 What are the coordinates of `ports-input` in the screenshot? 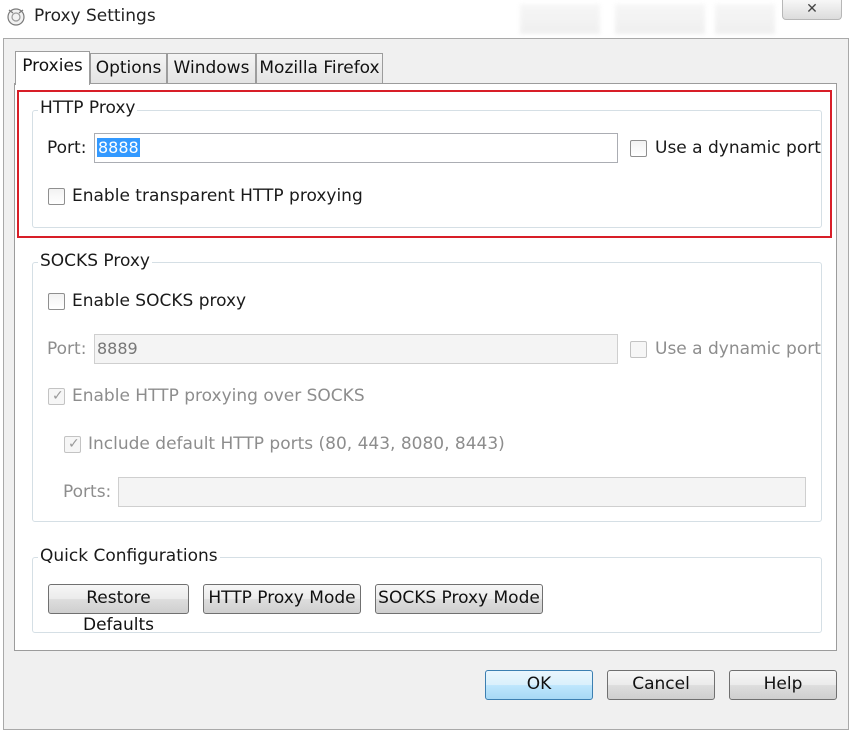 It's located at (462, 492).